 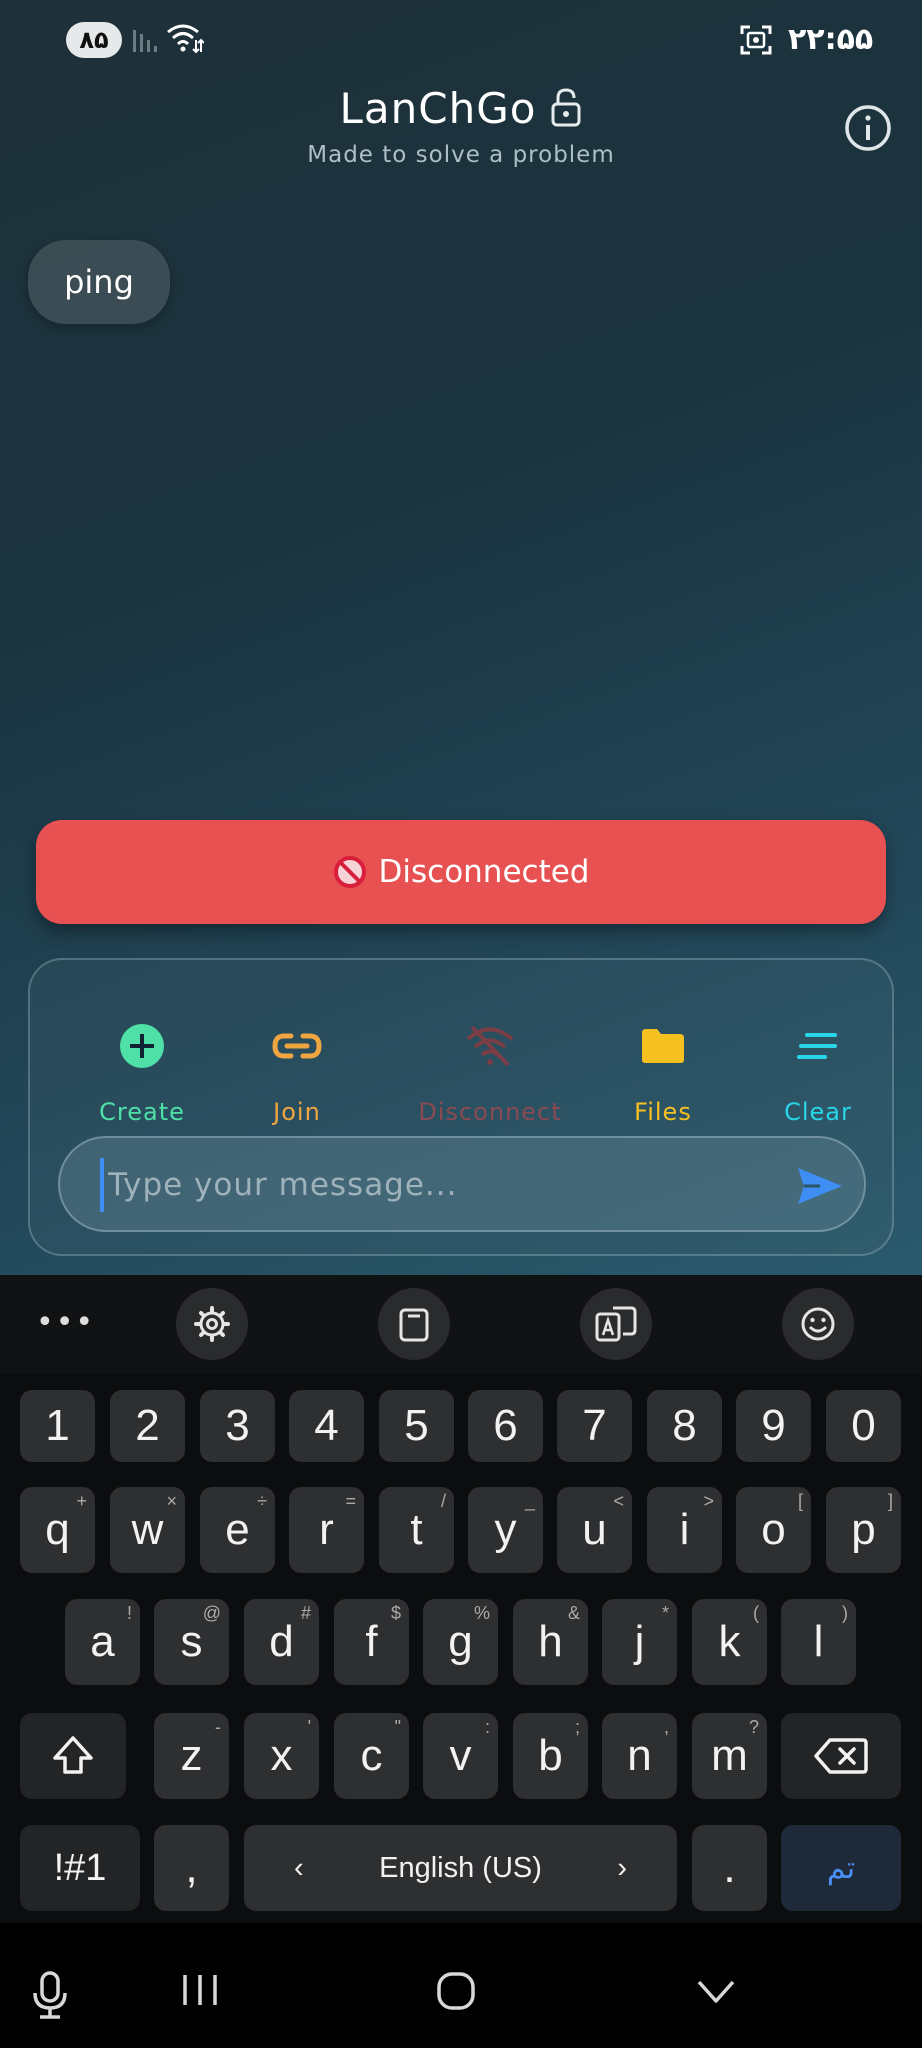 I want to click on key-s: s @, so click(x=191, y=1642).